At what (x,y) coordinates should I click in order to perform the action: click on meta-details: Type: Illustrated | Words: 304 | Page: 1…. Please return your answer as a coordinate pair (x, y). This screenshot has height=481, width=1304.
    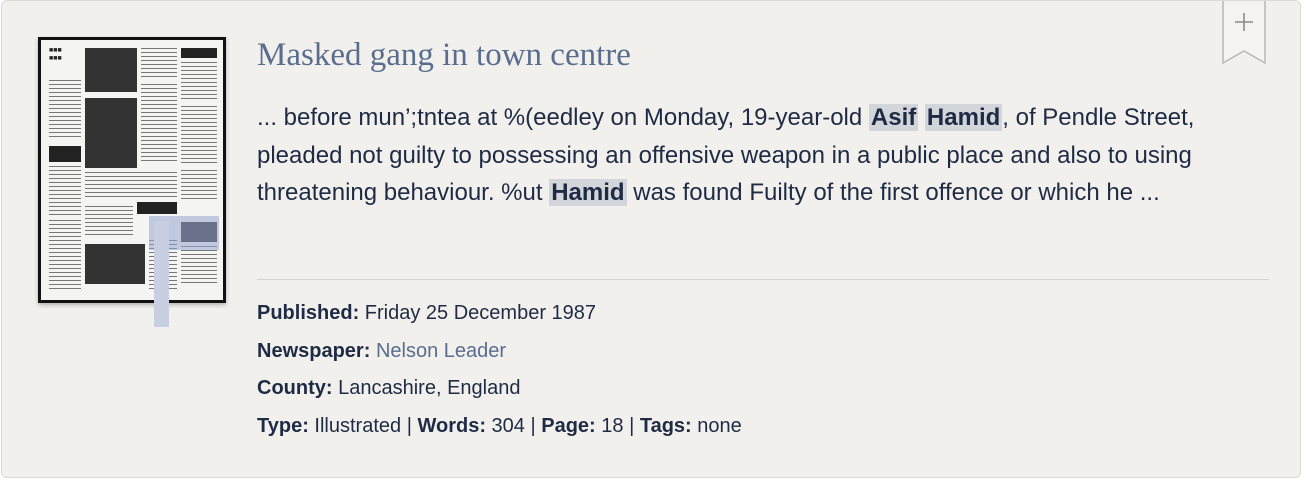
    Looking at the image, I should click on (499, 426).